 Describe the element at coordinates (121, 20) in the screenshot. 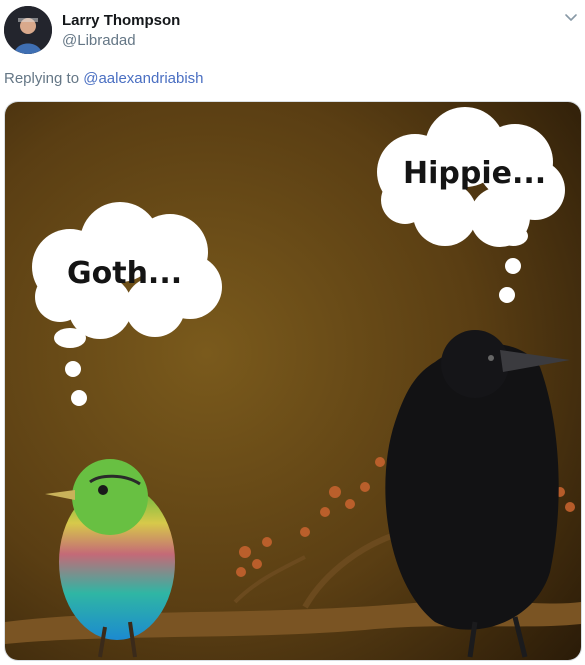

I see `author-name: Larry Thompson` at that location.